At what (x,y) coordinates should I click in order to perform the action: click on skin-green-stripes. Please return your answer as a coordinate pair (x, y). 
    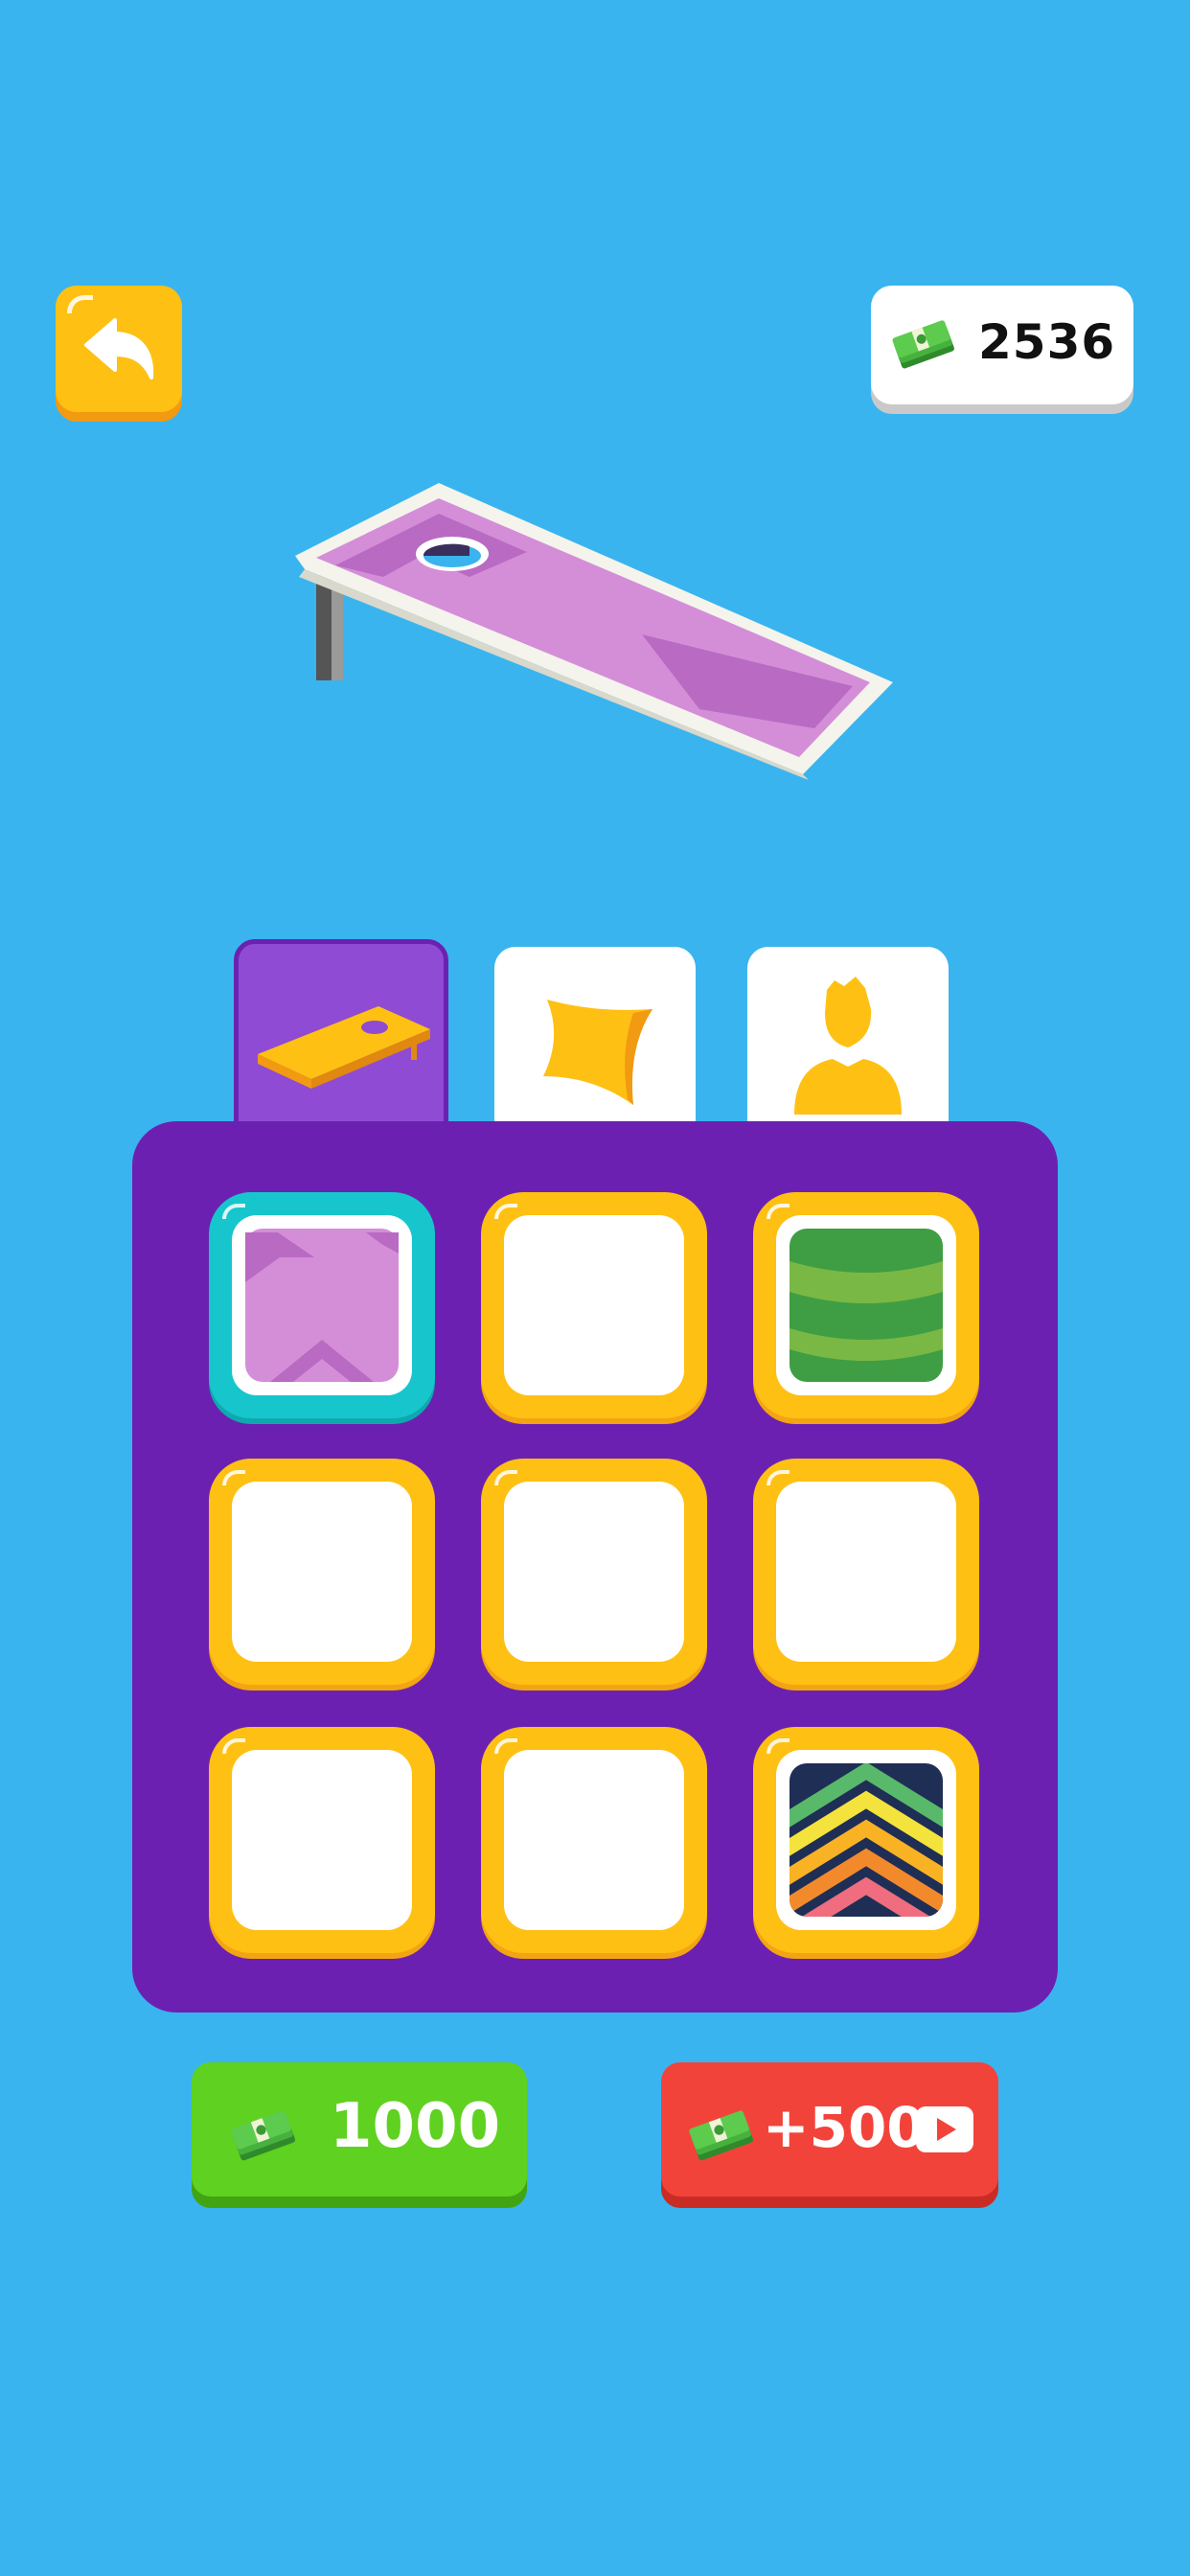
    Looking at the image, I should click on (866, 1305).